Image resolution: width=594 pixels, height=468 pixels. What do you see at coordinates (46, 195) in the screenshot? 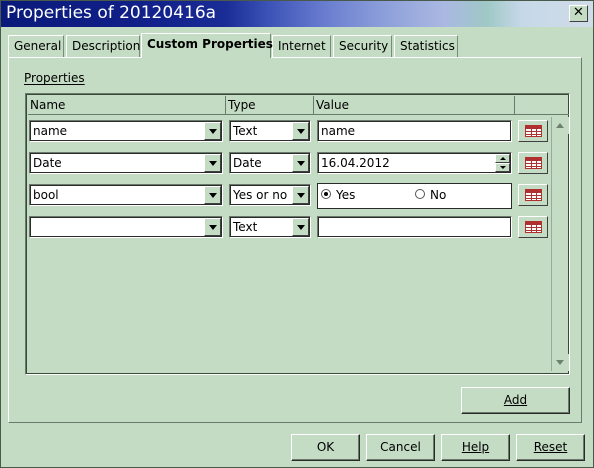
I see `name-value: bool` at bounding box center [46, 195].